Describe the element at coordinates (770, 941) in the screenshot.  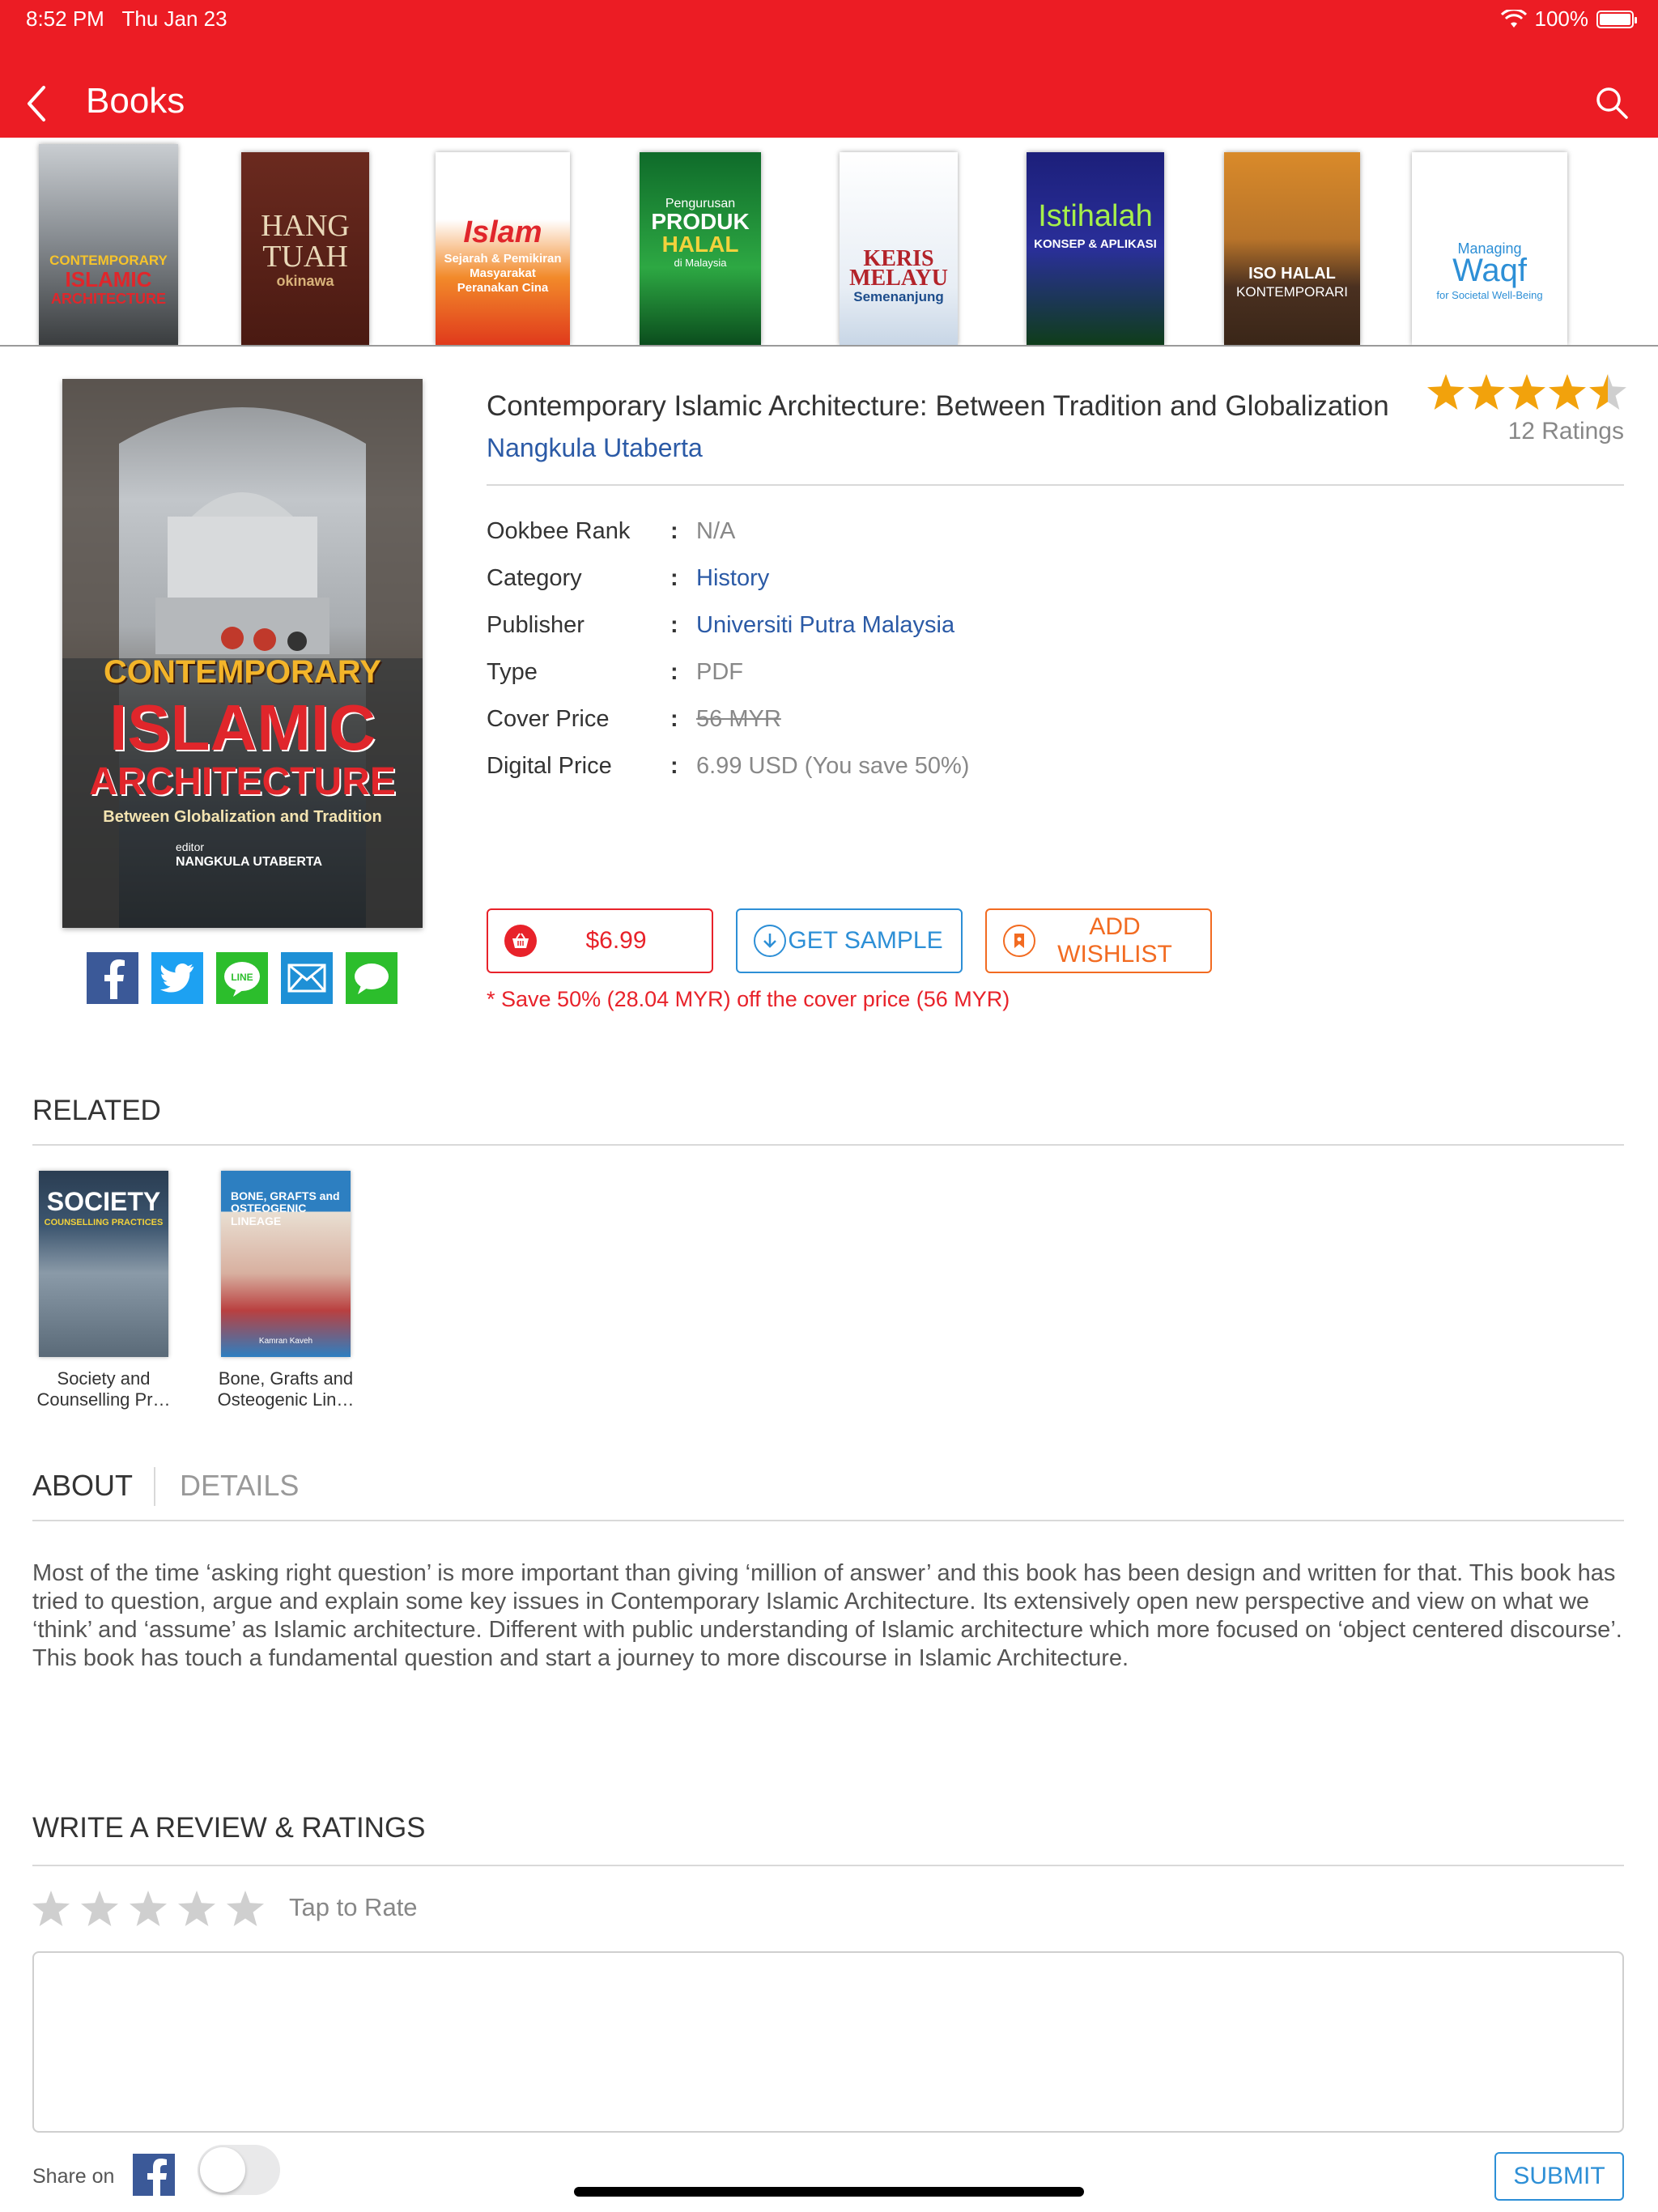
I see `download-icon` at that location.